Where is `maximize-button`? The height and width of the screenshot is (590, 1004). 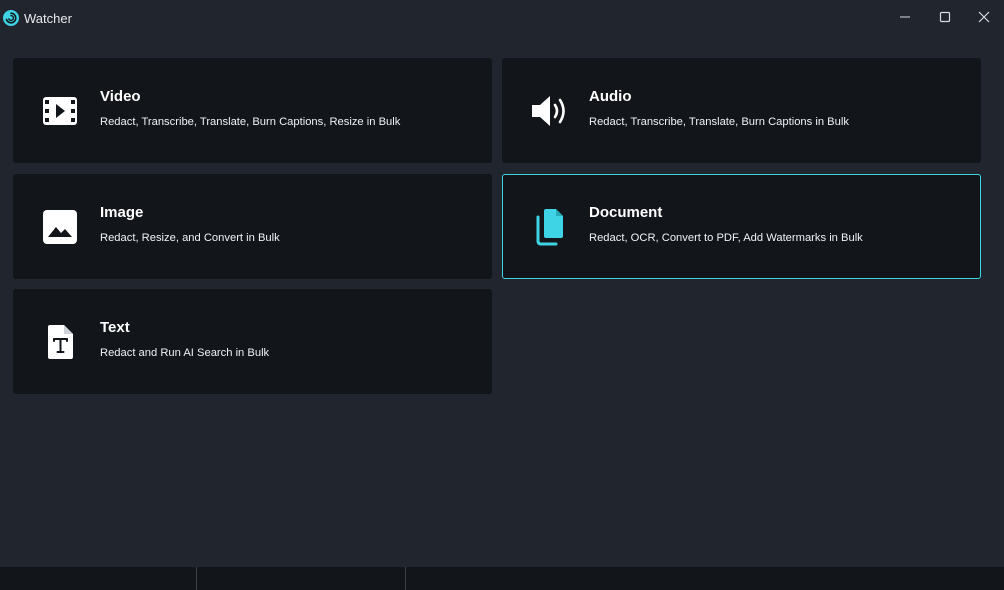 maximize-button is located at coordinates (945, 19).